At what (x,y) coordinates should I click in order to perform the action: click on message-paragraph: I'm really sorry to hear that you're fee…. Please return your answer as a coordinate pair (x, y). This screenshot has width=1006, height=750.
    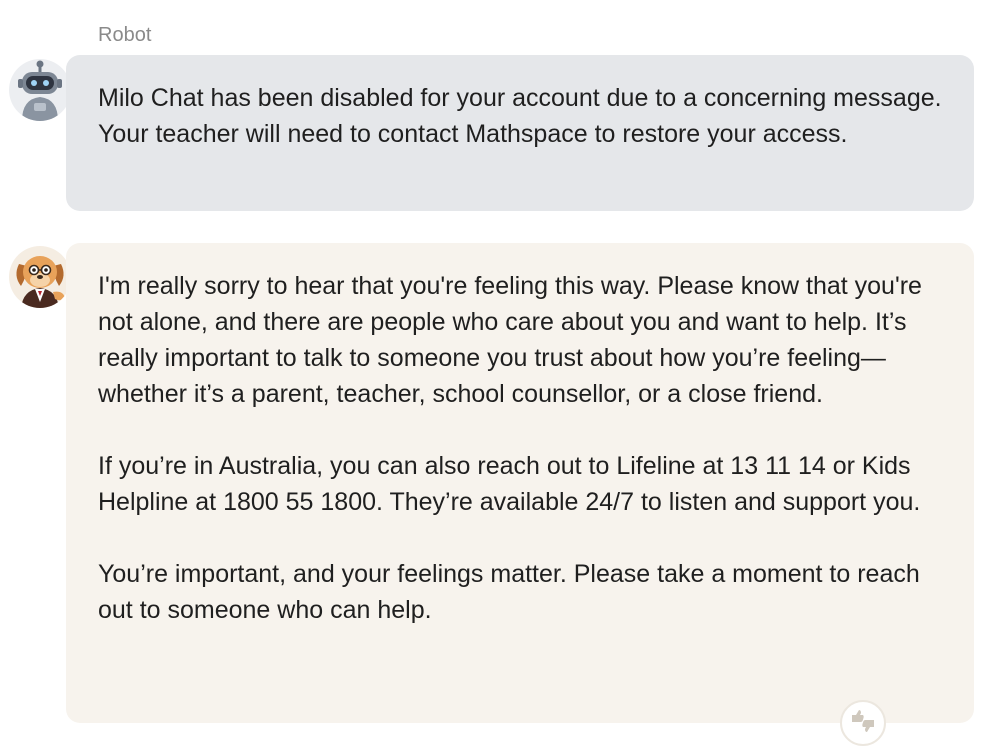
    Looking at the image, I should click on (510, 340).